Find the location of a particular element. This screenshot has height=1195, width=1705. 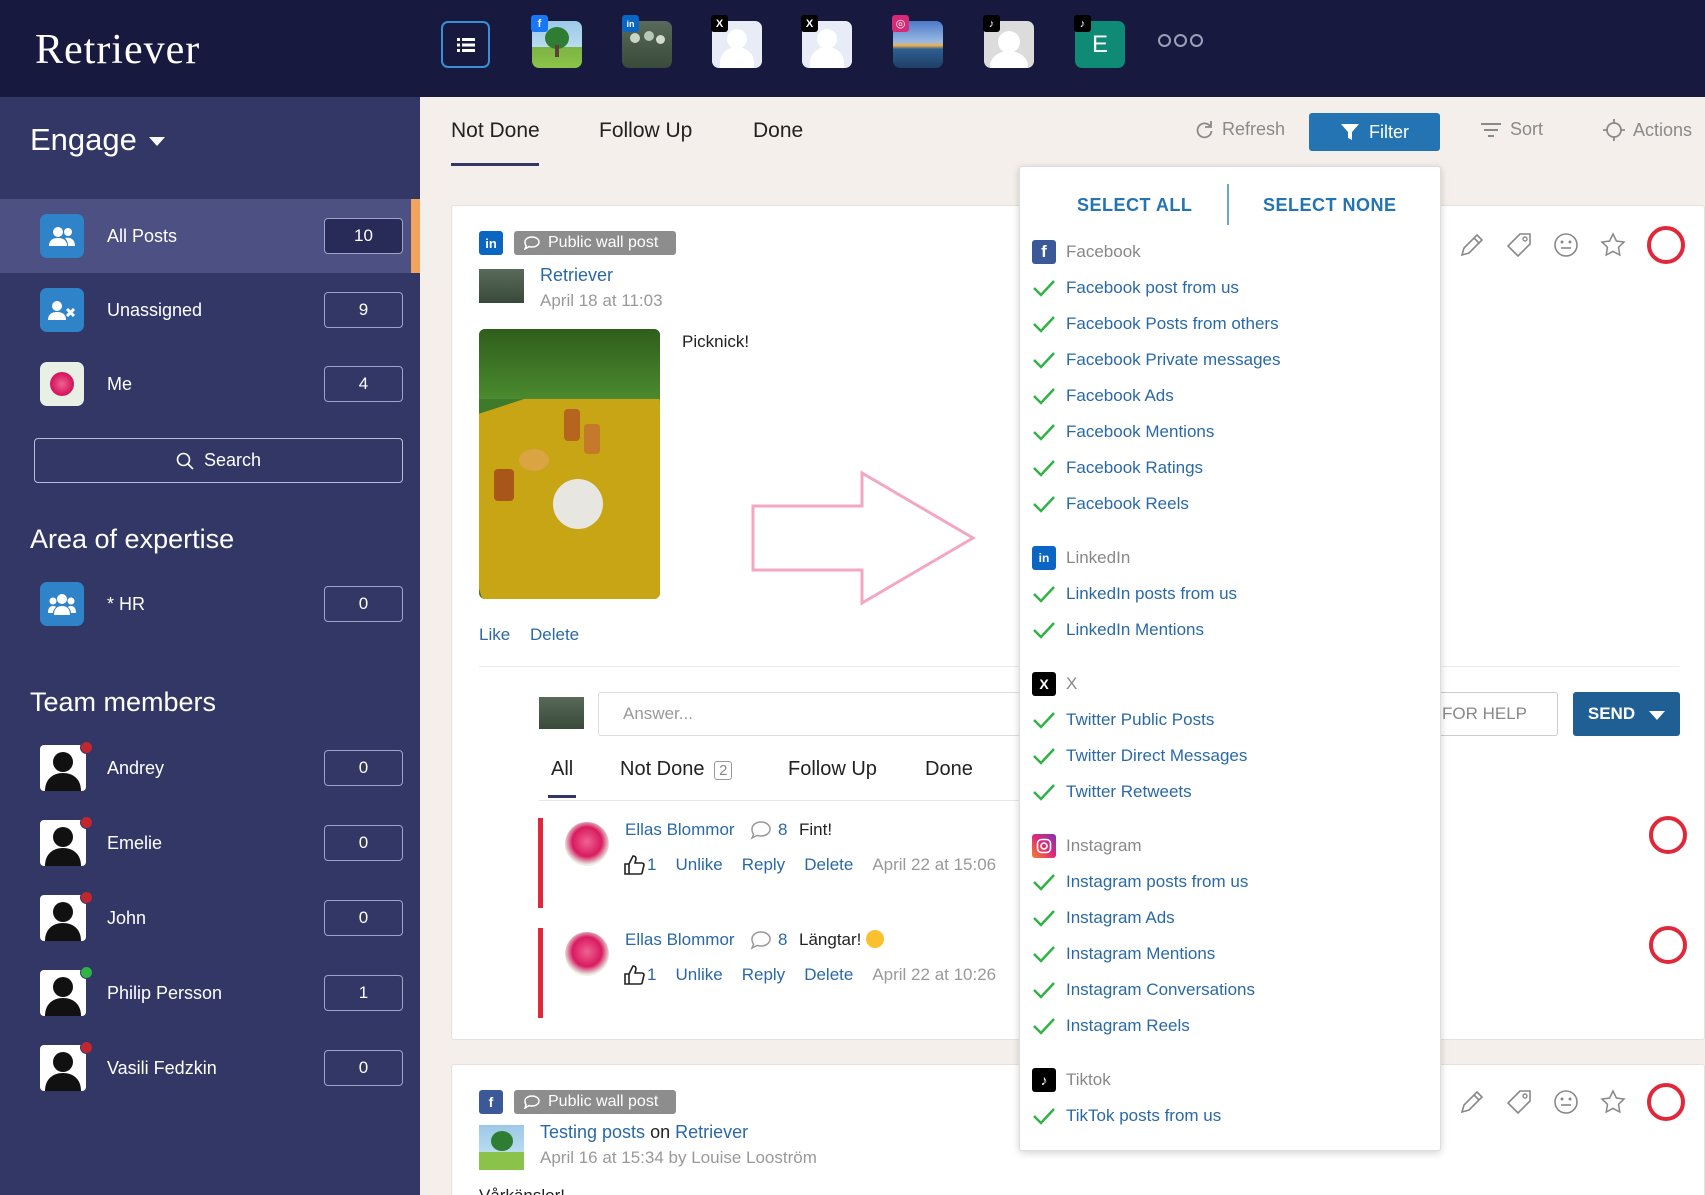

heart-eyes-emoji-icon is located at coordinates (875, 939).